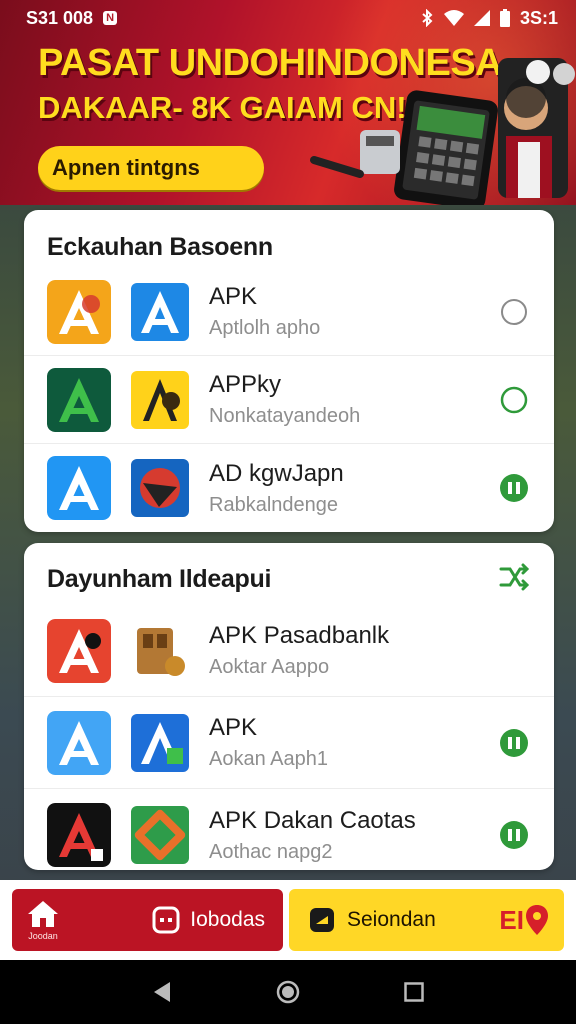  I want to click on nav-yellow-badge: EI, so click(524, 920).